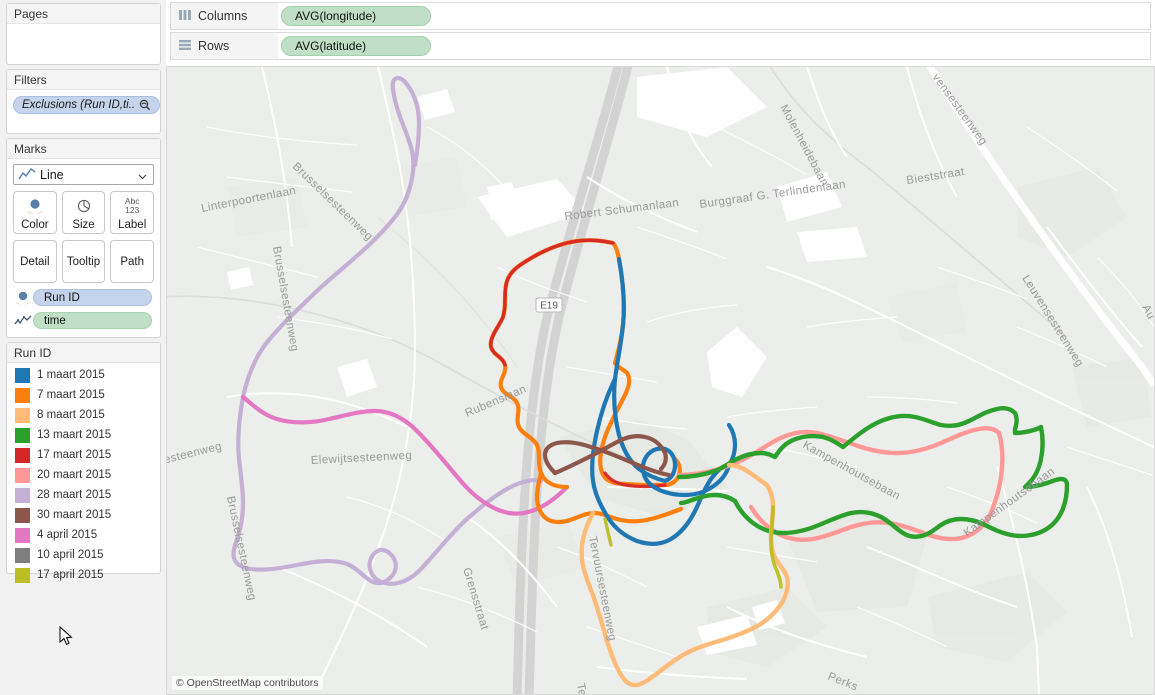 The height and width of the screenshot is (695, 1155). What do you see at coordinates (84, 205) in the screenshot?
I see `size-circle-icon` at bounding box center [84, 205].